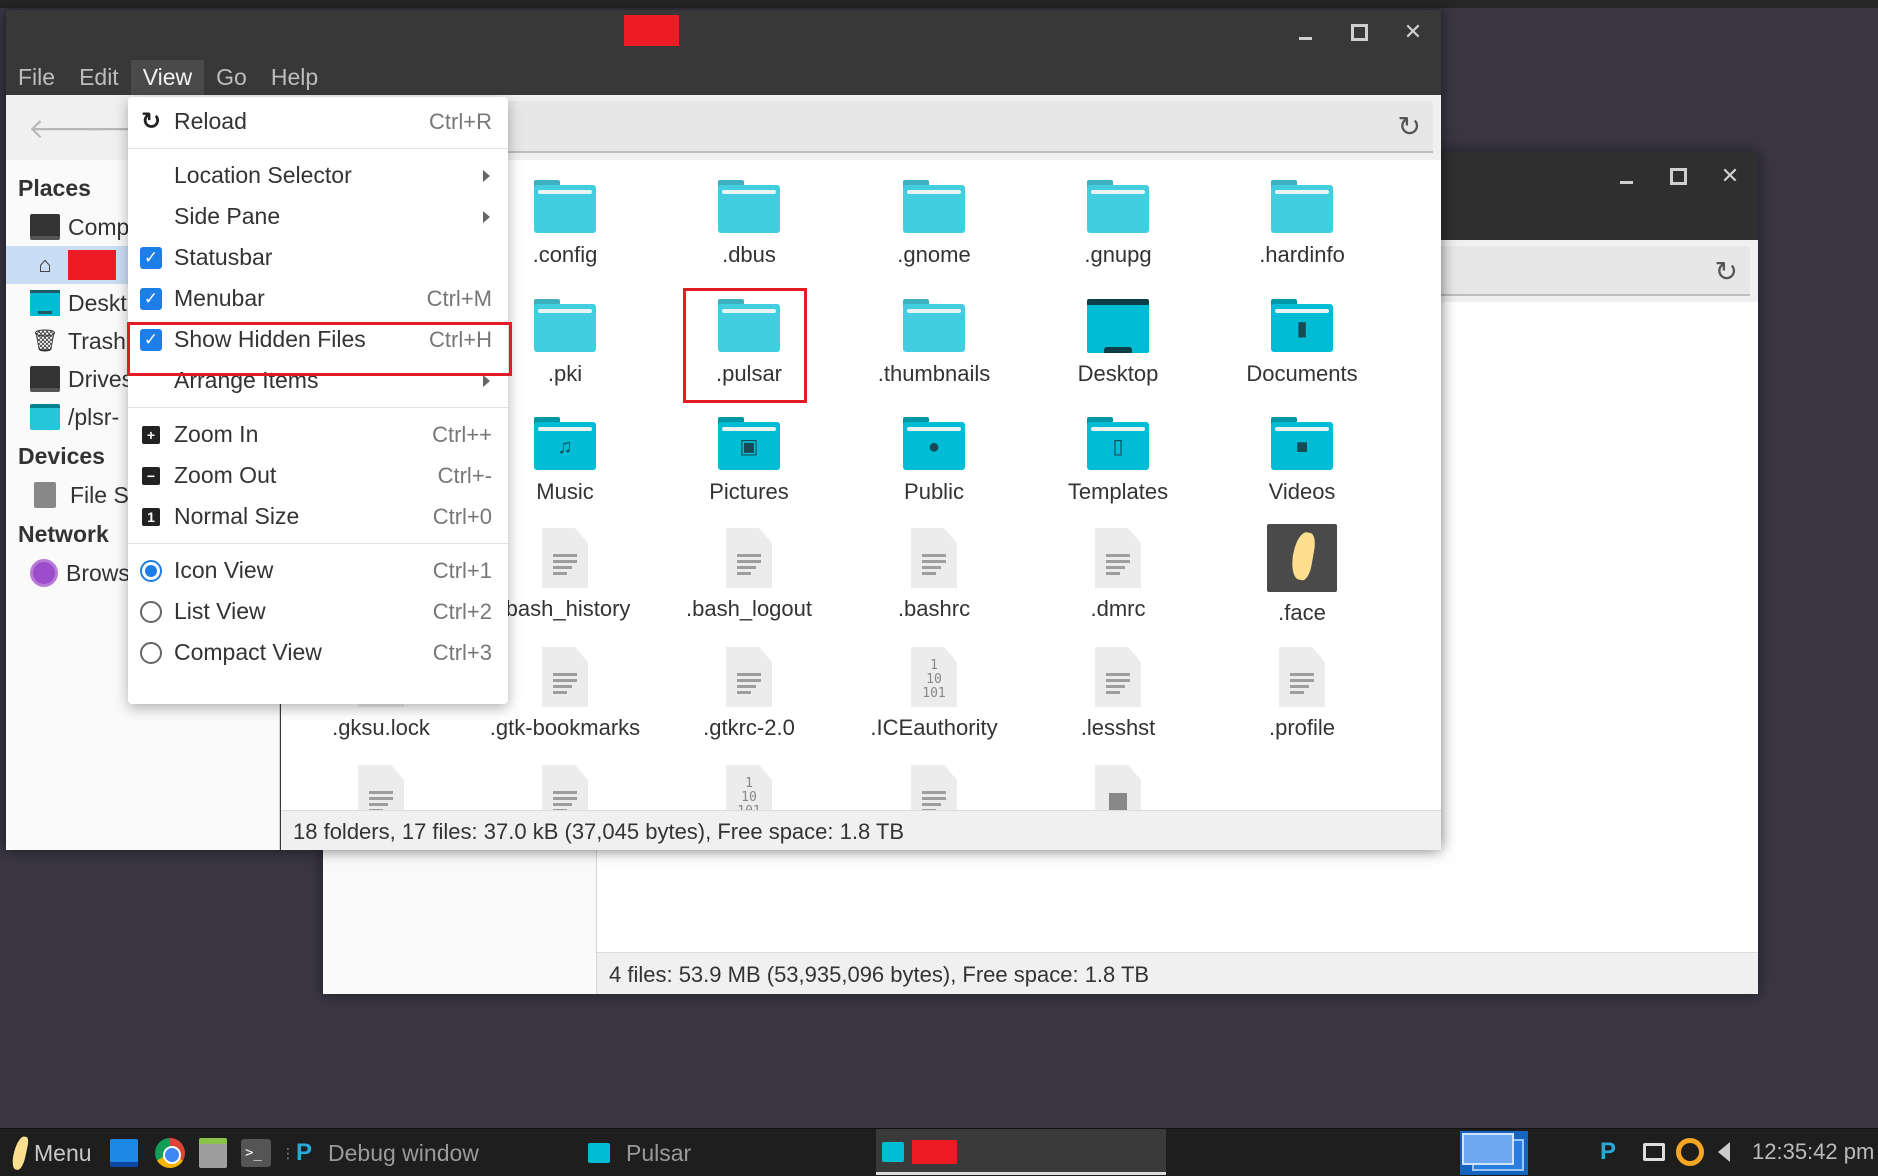  What do you see at coordinates (318, 121) in the screenshot?
I see `menu-item-reload: ↻ Reload Ctrl+R` at bounding box center [318, 121].